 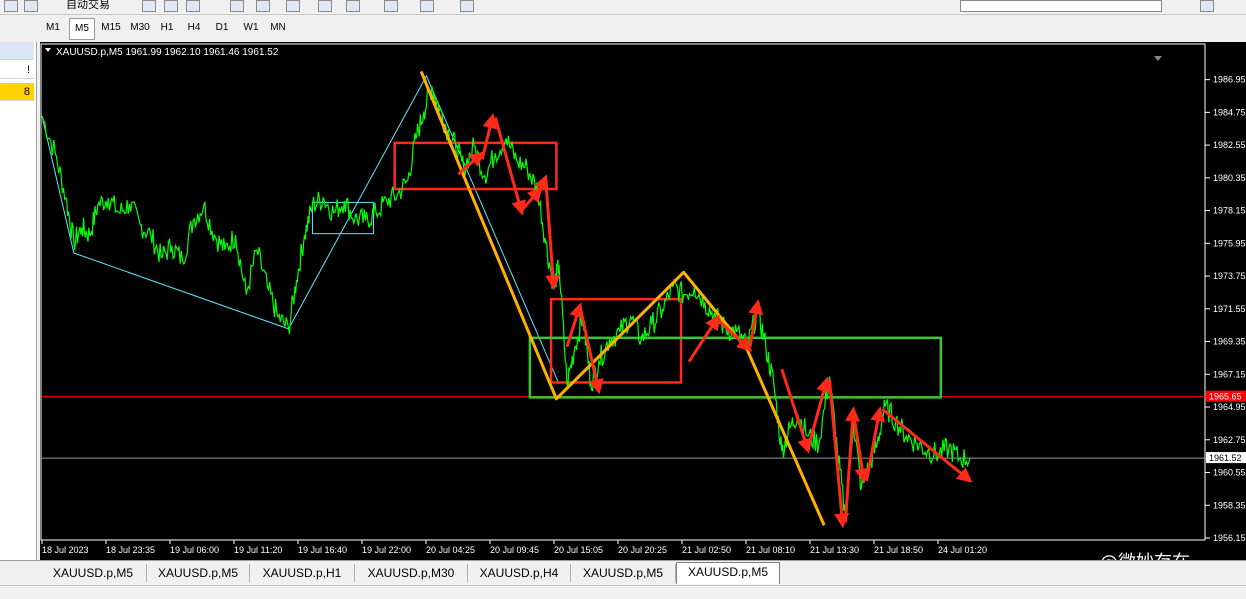 I want to click on time-tick-label: 19 Jul 16:40, so click(x=322, y=550).